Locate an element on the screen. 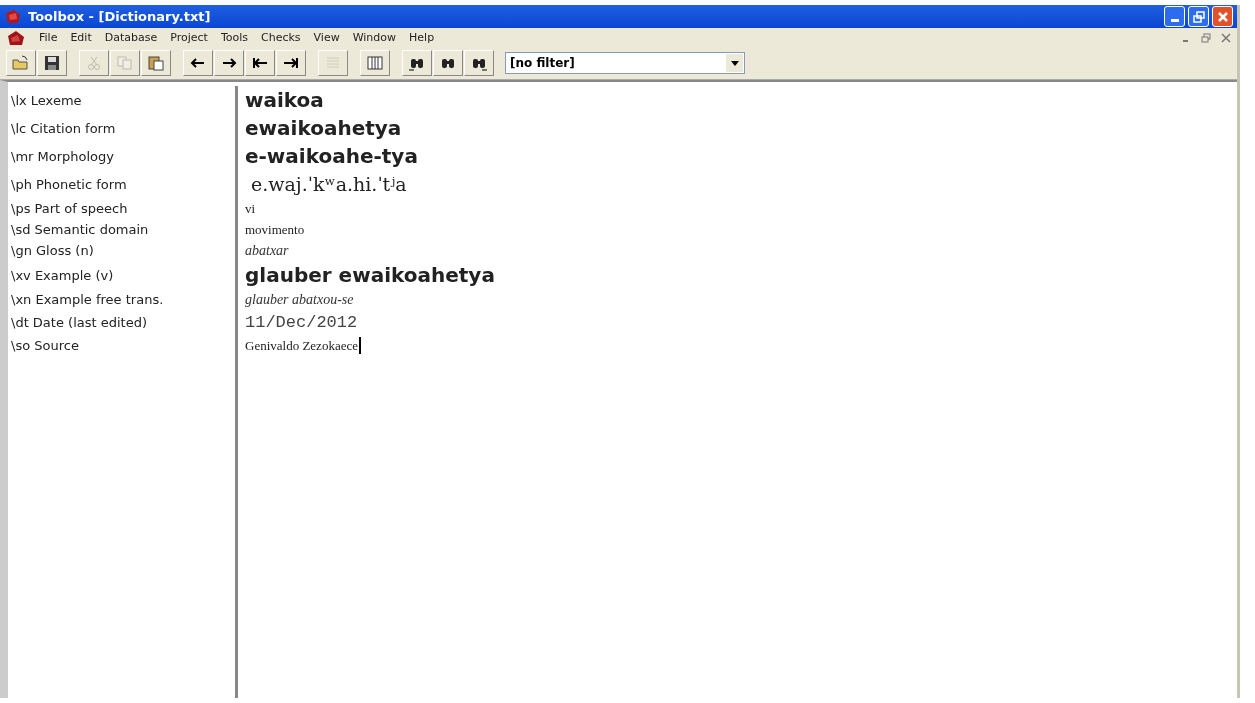 This screenshot has height=703, width=1255. field-value: e-waikoahe-tya is located at coordinates (331, 156).